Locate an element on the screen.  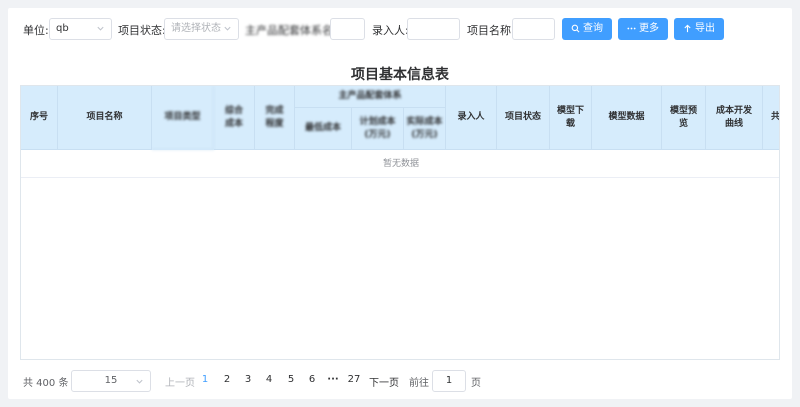
query-button-label: 查询 is located at coordinates (593, 28).